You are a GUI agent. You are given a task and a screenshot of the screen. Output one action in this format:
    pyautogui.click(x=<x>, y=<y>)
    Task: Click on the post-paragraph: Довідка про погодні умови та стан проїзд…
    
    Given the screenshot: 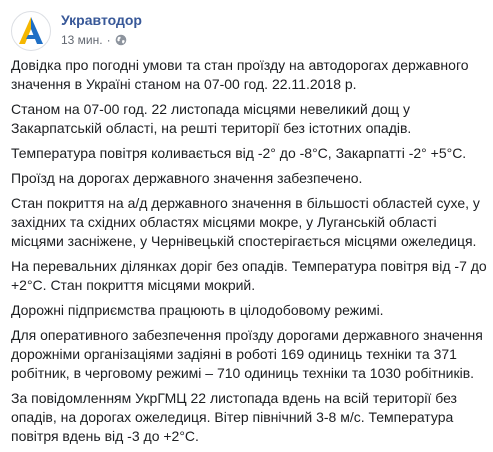 What is the action you would take?
    pyautogui.click(x=240, y=74)
    